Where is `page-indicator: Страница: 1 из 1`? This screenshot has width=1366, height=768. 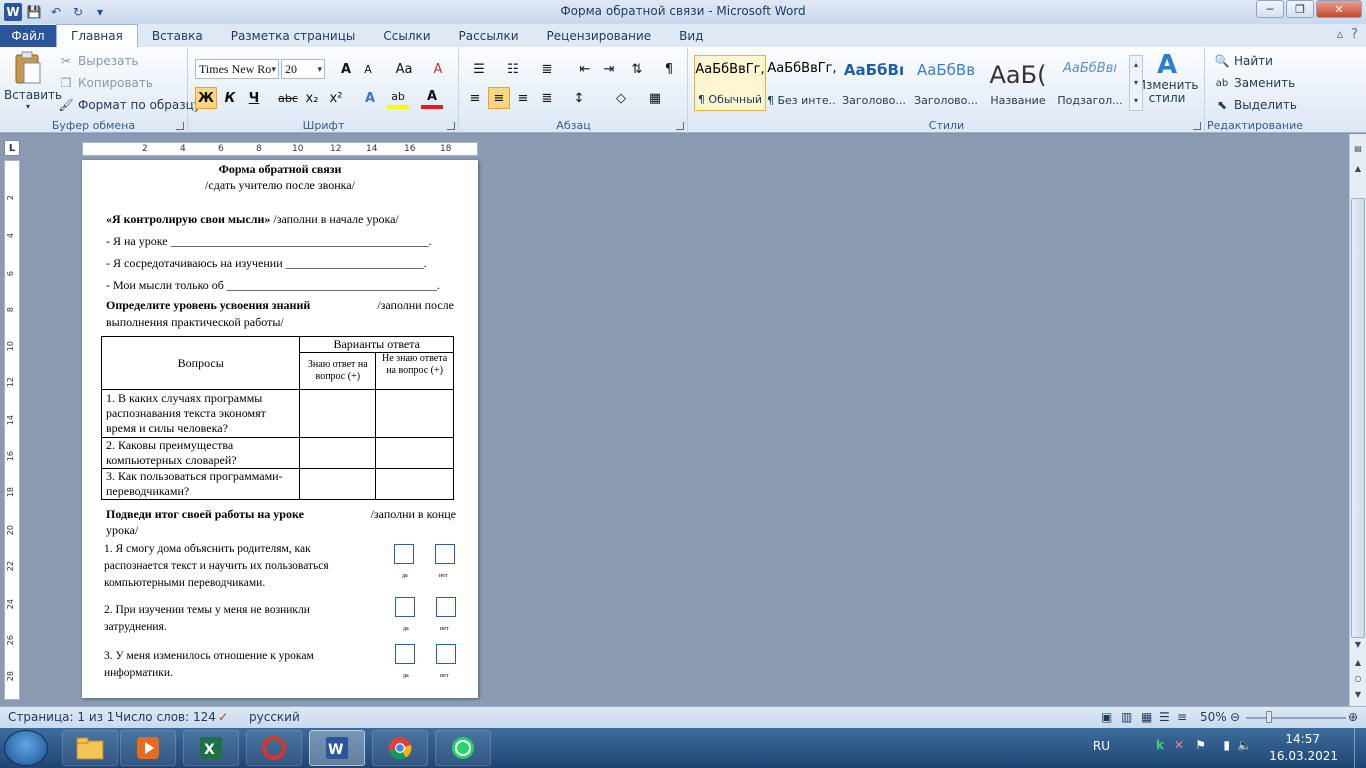 page-indicator: Страница: 1 из 1 is located at coordinates (61, 717).